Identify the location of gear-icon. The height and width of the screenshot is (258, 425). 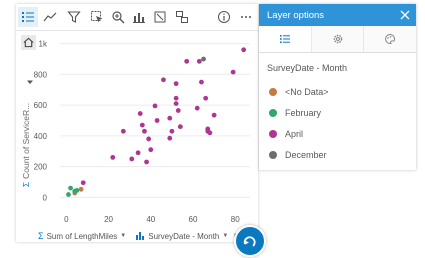
(337, 39).